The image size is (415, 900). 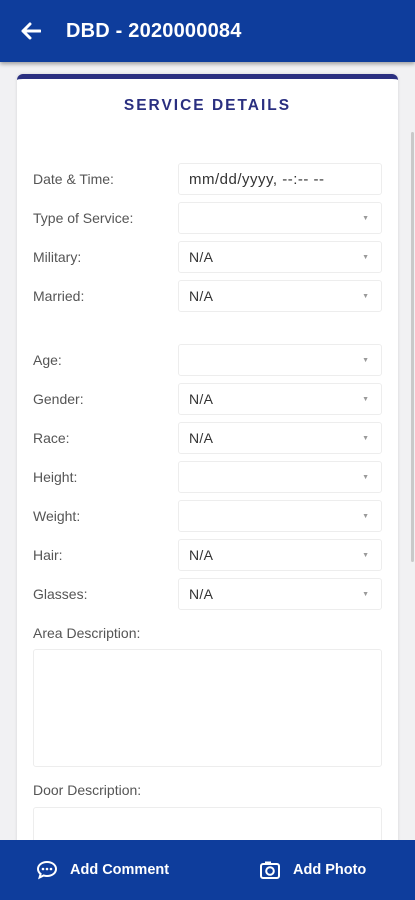 I want to click on add-photo-button: Add Photo, so click(x=312, y=870).